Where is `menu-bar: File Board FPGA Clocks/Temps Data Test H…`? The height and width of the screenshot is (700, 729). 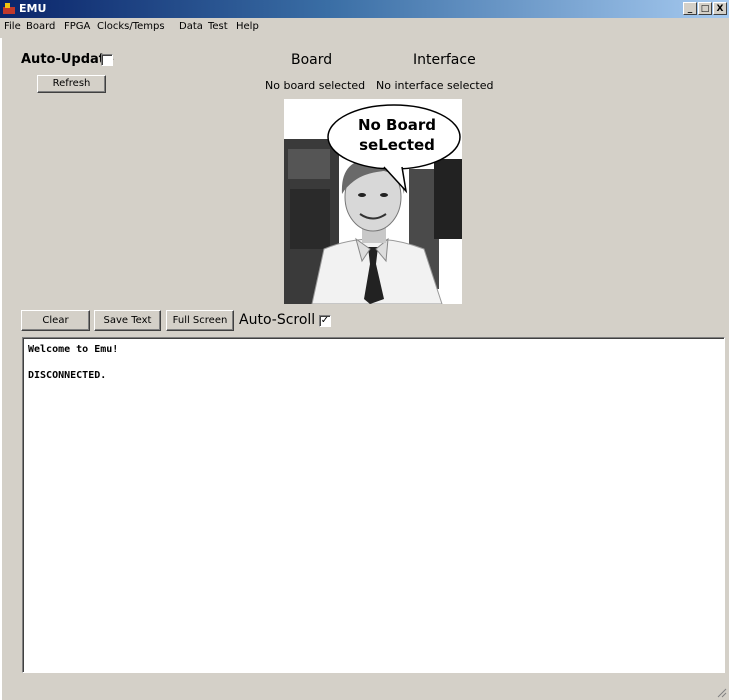
menu-bar: File Board FPGA Clocks/Temps Data Test H… is located at coordinates (364, 28).